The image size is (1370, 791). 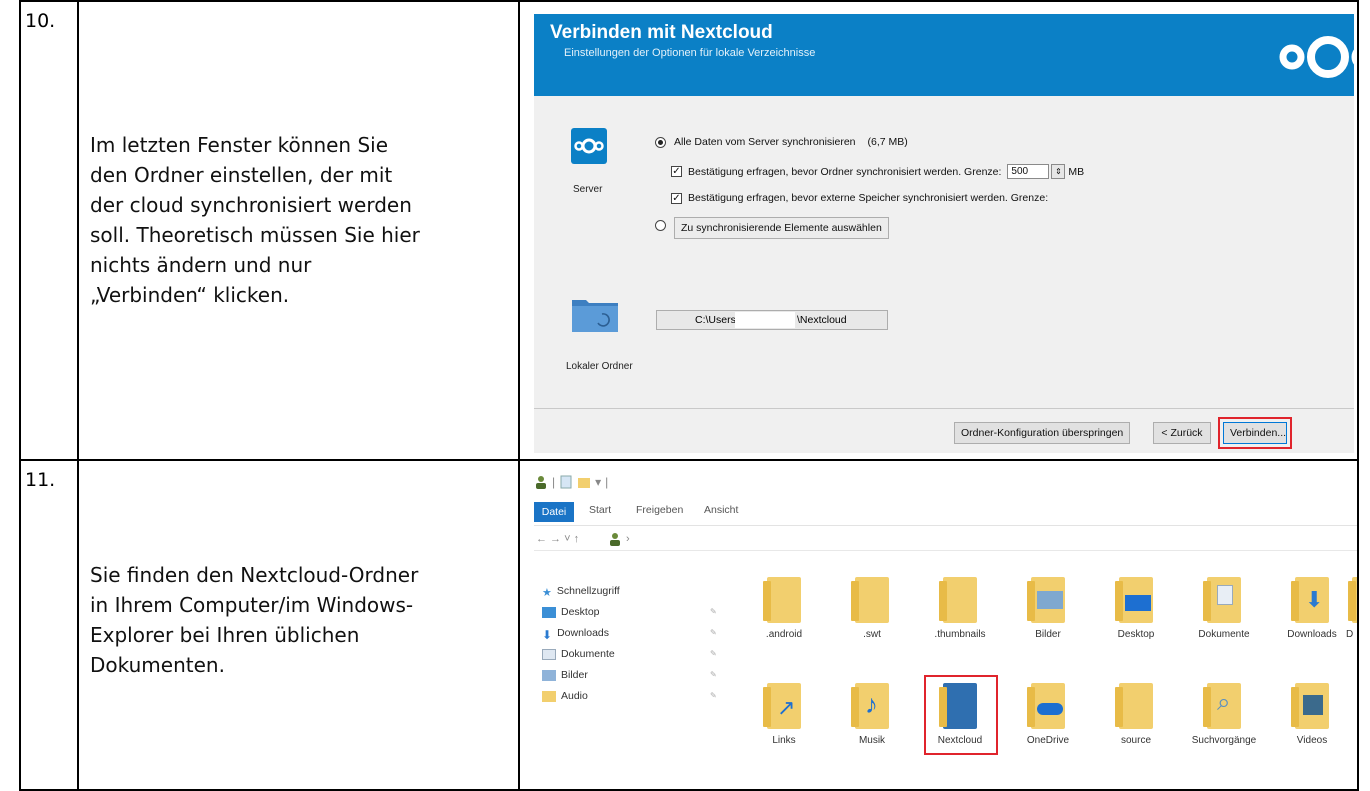 What do you see at coordinates (960, 608) in the screenshot?
I see `folder-tile: .thumbnails` at bounding box center [960, 608].